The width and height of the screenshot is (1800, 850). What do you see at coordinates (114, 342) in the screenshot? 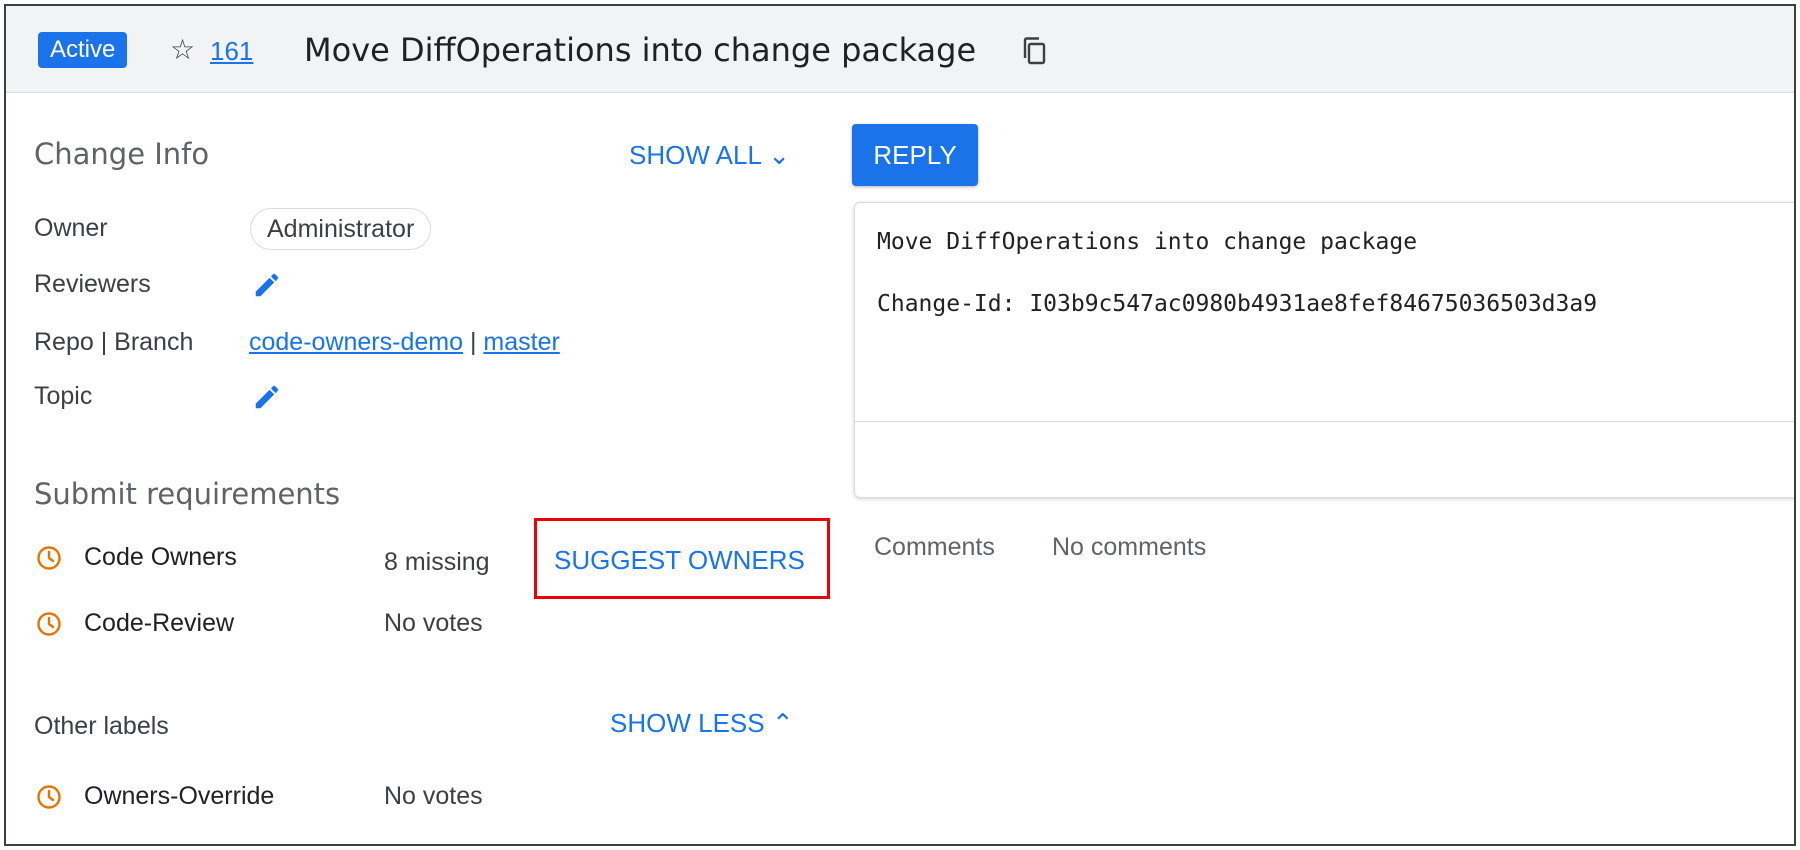
I see `repo-branch-label: Repo | Branch` at bounding box center [114, 342].